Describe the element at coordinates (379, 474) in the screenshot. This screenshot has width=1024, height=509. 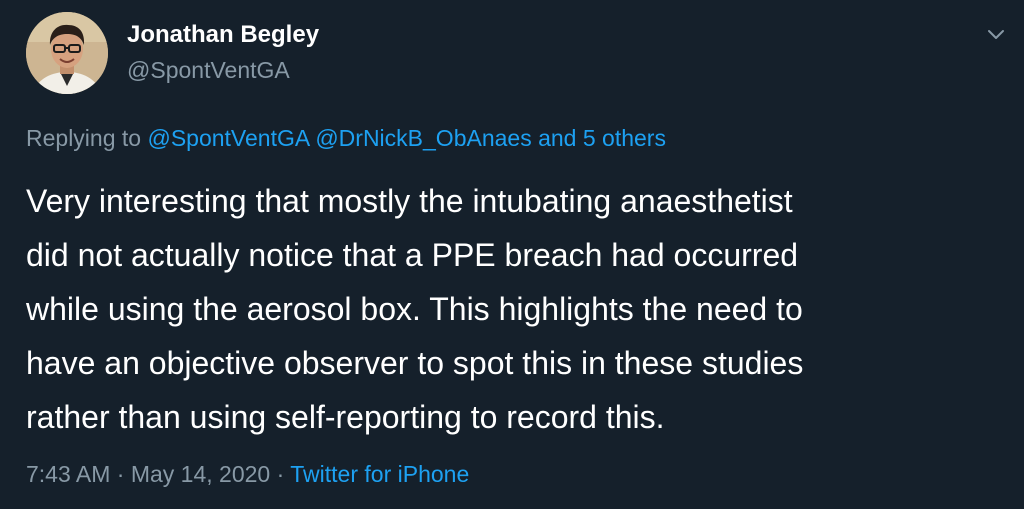
I see `tweet-source-link: Twitter for iPhone` at that location.